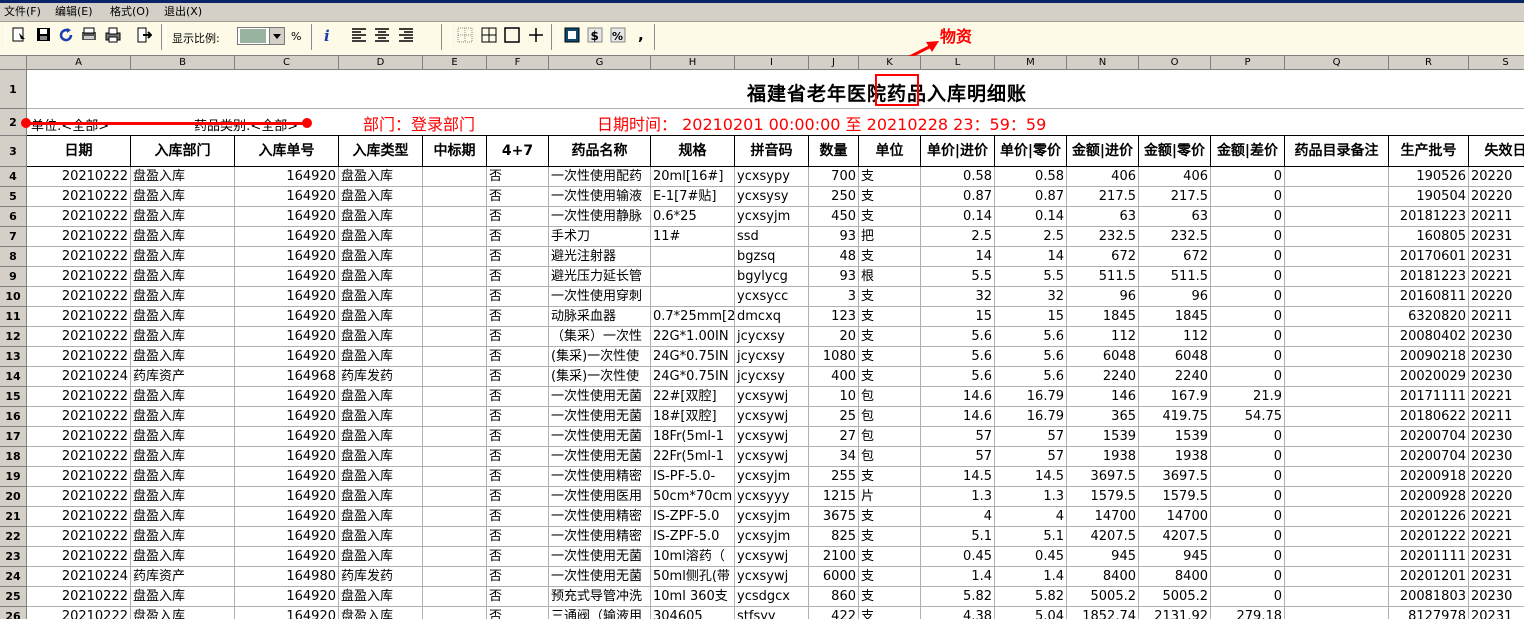 This screenshot has height=619, width=1524. I want to click on table-cell: 945, so click(1103, 557).